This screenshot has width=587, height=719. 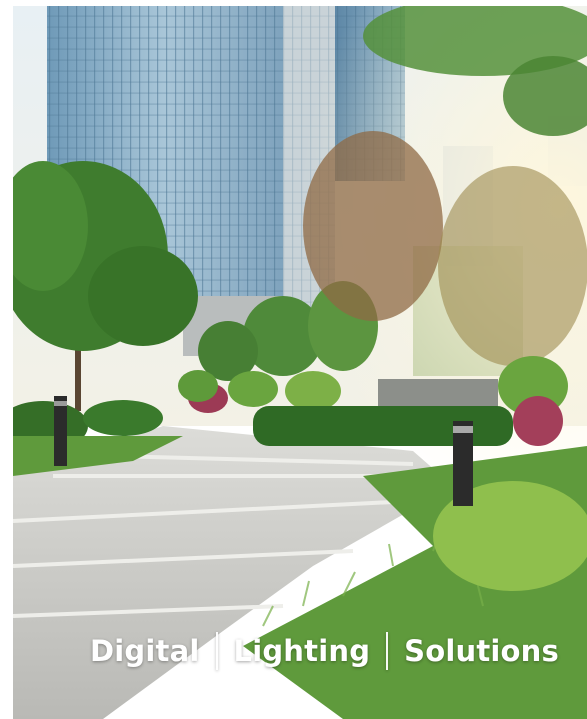 What do you see at coordinates (60, 431) in the screenshot?
I see `bollard-lamp-left` at bounding box center [60, 431].